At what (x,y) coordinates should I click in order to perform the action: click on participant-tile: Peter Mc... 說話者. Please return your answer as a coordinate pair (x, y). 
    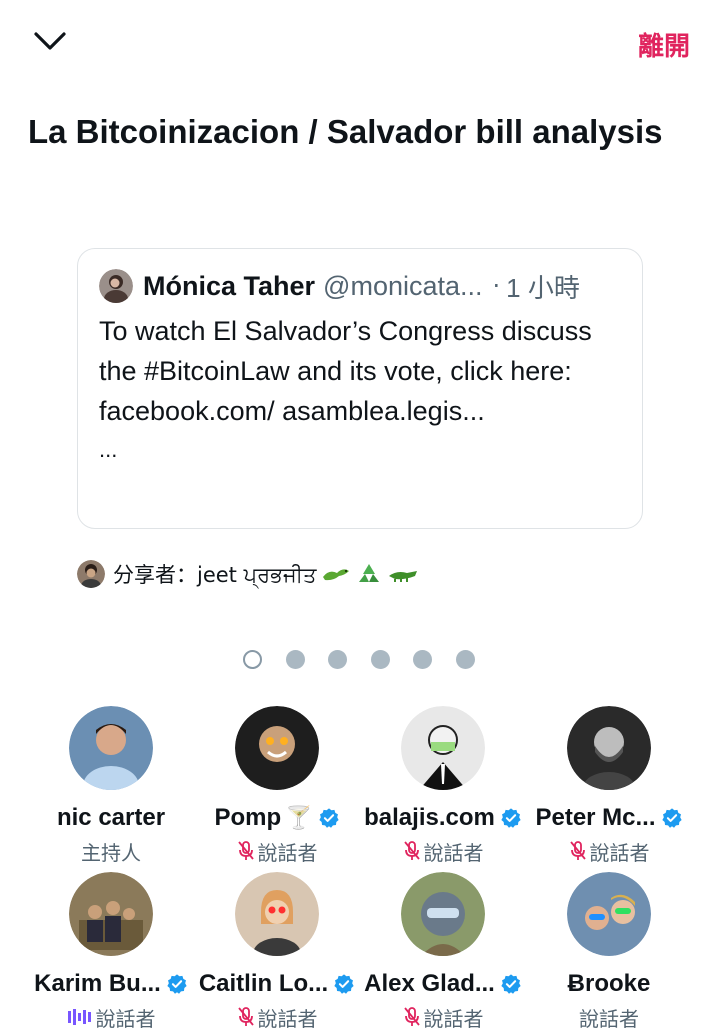
    Looking at the image, I should click on (609, 786).